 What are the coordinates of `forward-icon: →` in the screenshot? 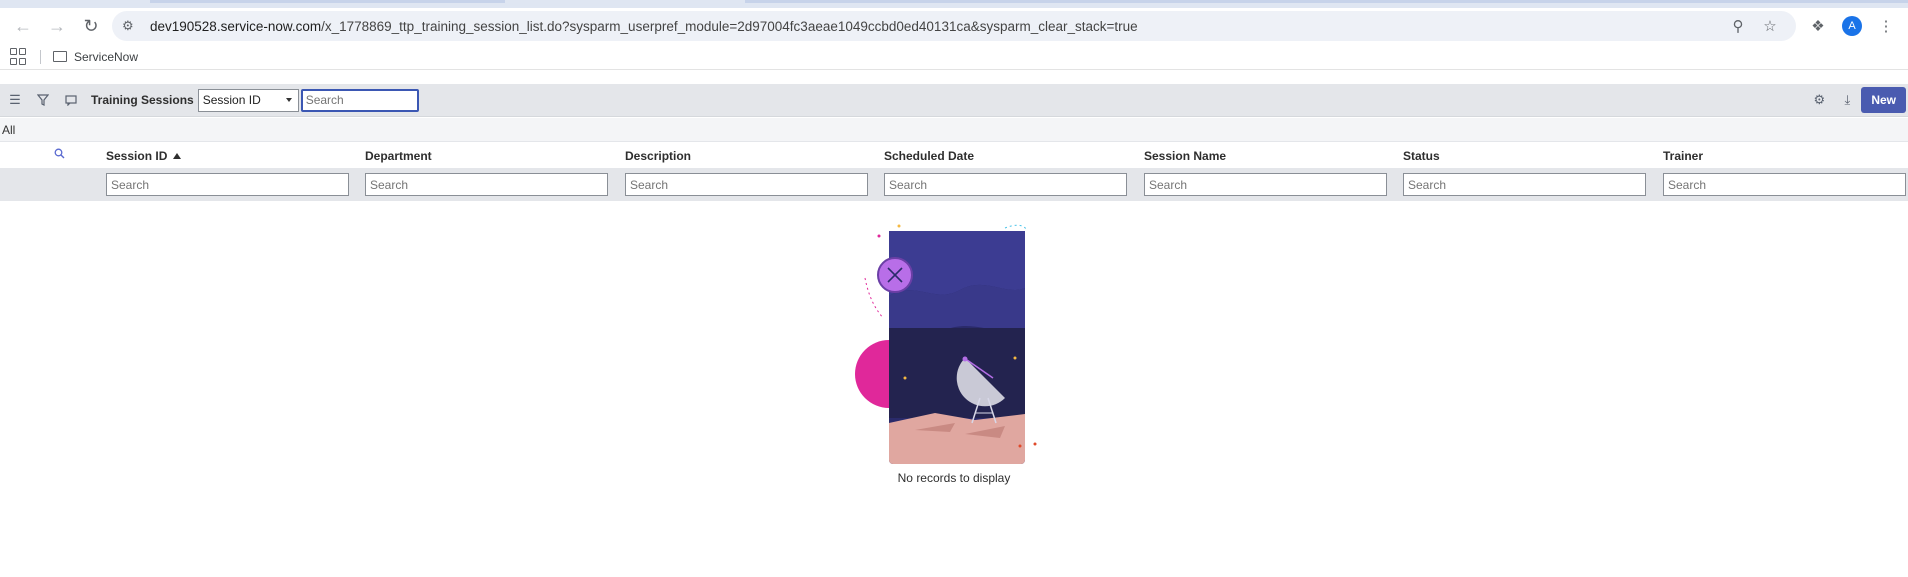 It's located at (57, 26).